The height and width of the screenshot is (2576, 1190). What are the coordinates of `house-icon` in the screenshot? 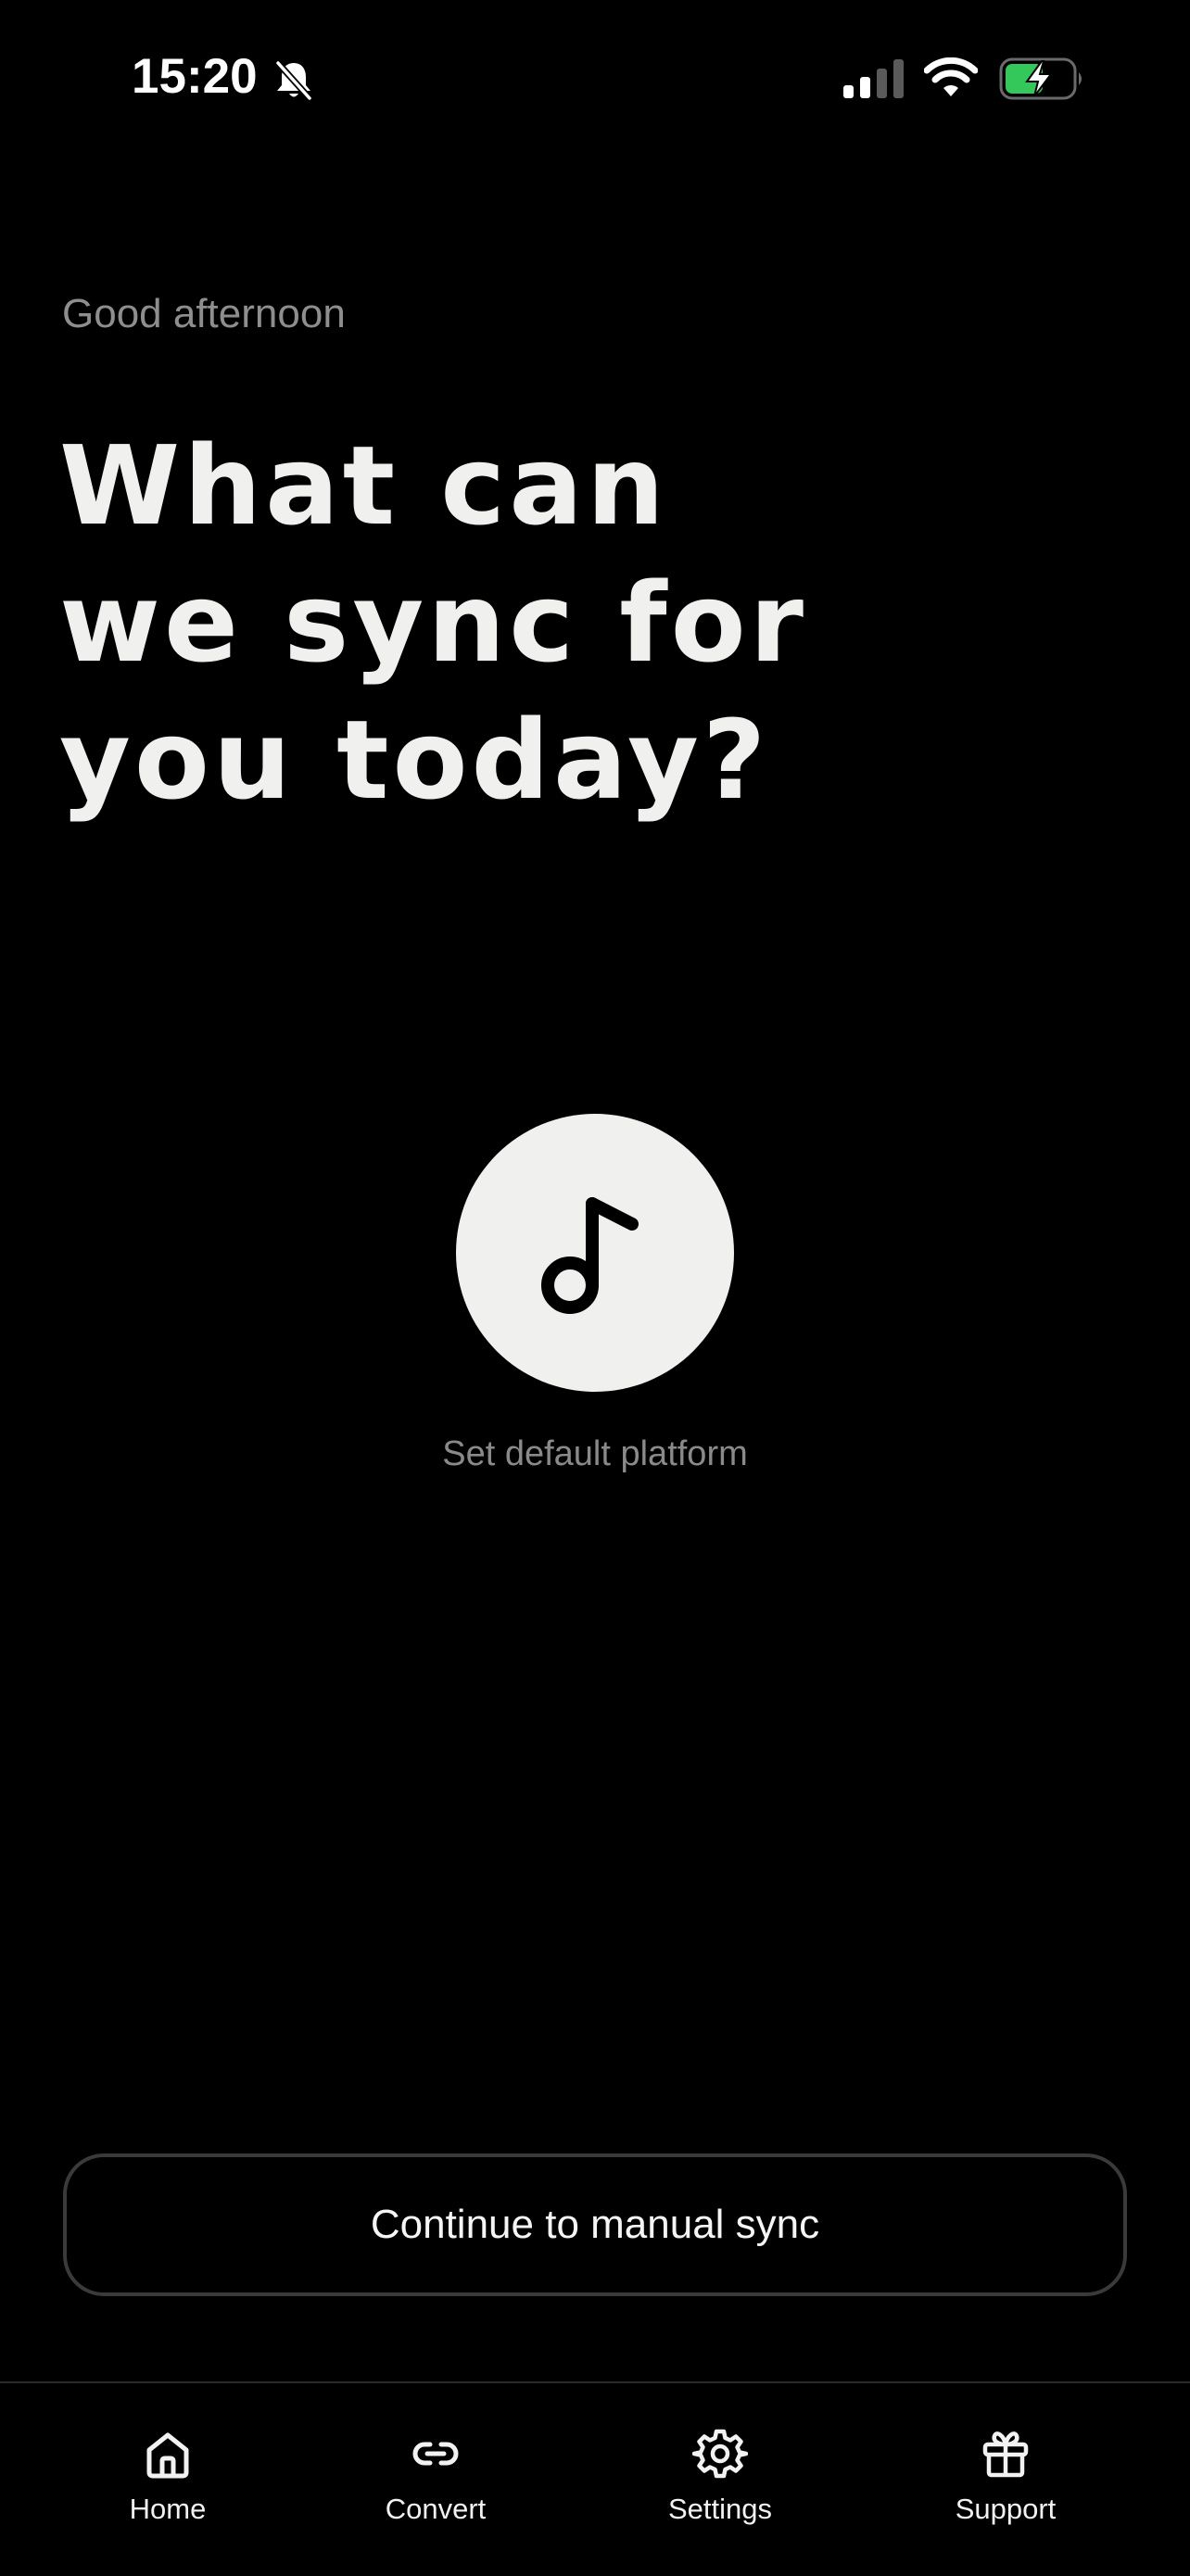 It's located at (167, 2455).